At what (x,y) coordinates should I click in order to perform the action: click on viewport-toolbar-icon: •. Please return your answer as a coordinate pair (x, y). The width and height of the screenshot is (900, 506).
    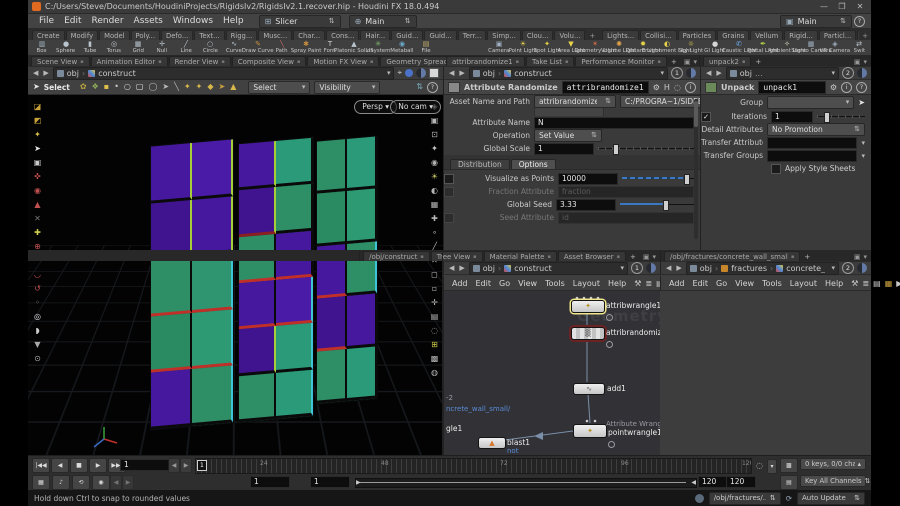
    Looking at the image, I should click on (116, 87).